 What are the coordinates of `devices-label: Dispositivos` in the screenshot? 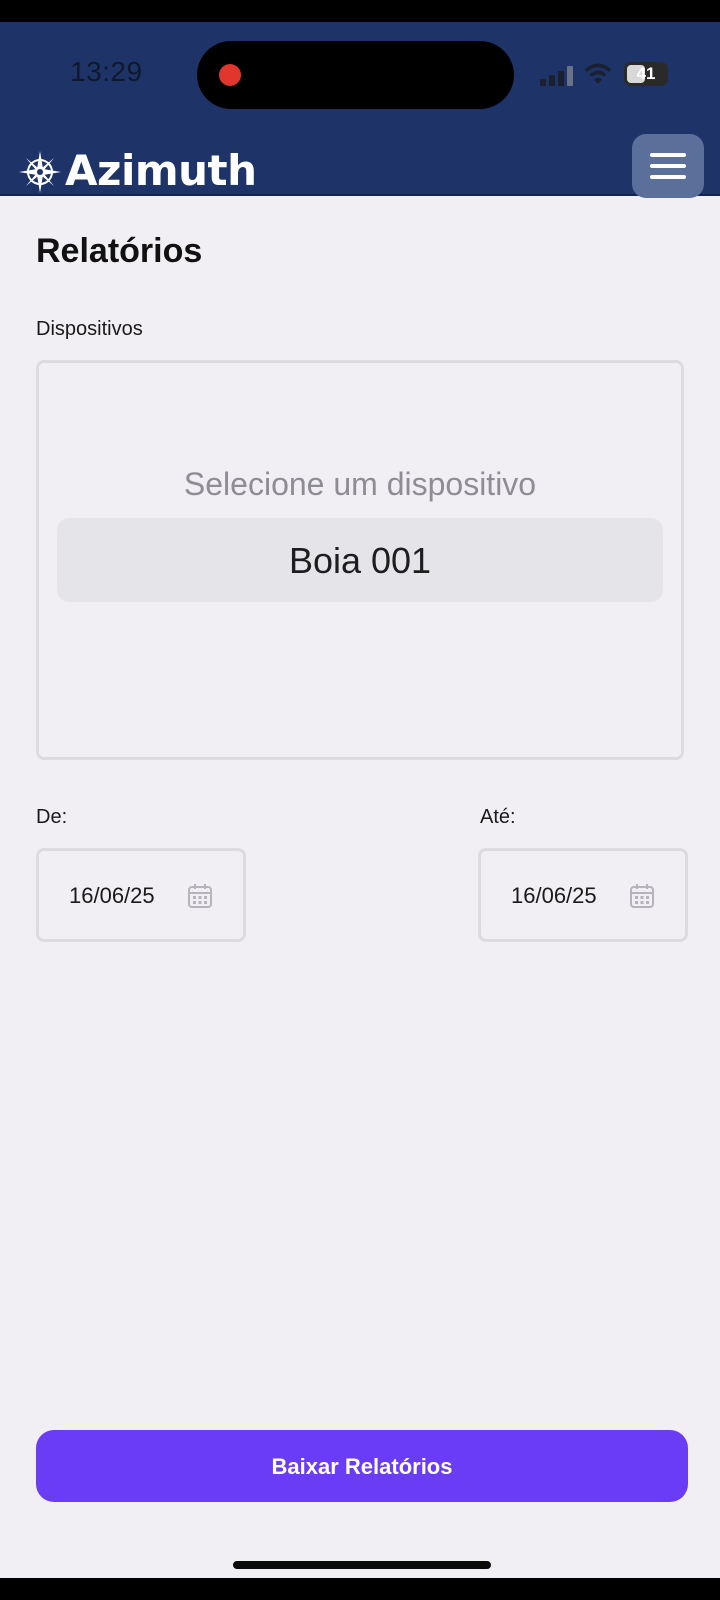 It's located at (89, 329).